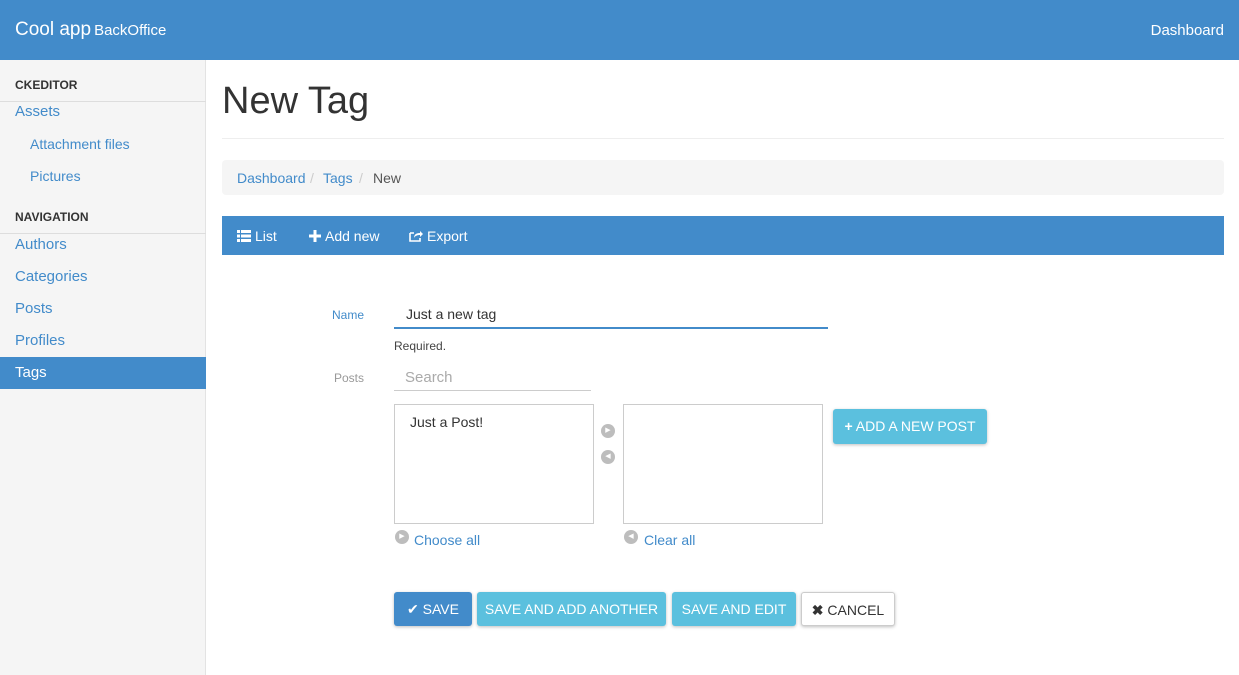  I want to click on add-new-post-label: ADD A NEW POST, so click(915, 426).